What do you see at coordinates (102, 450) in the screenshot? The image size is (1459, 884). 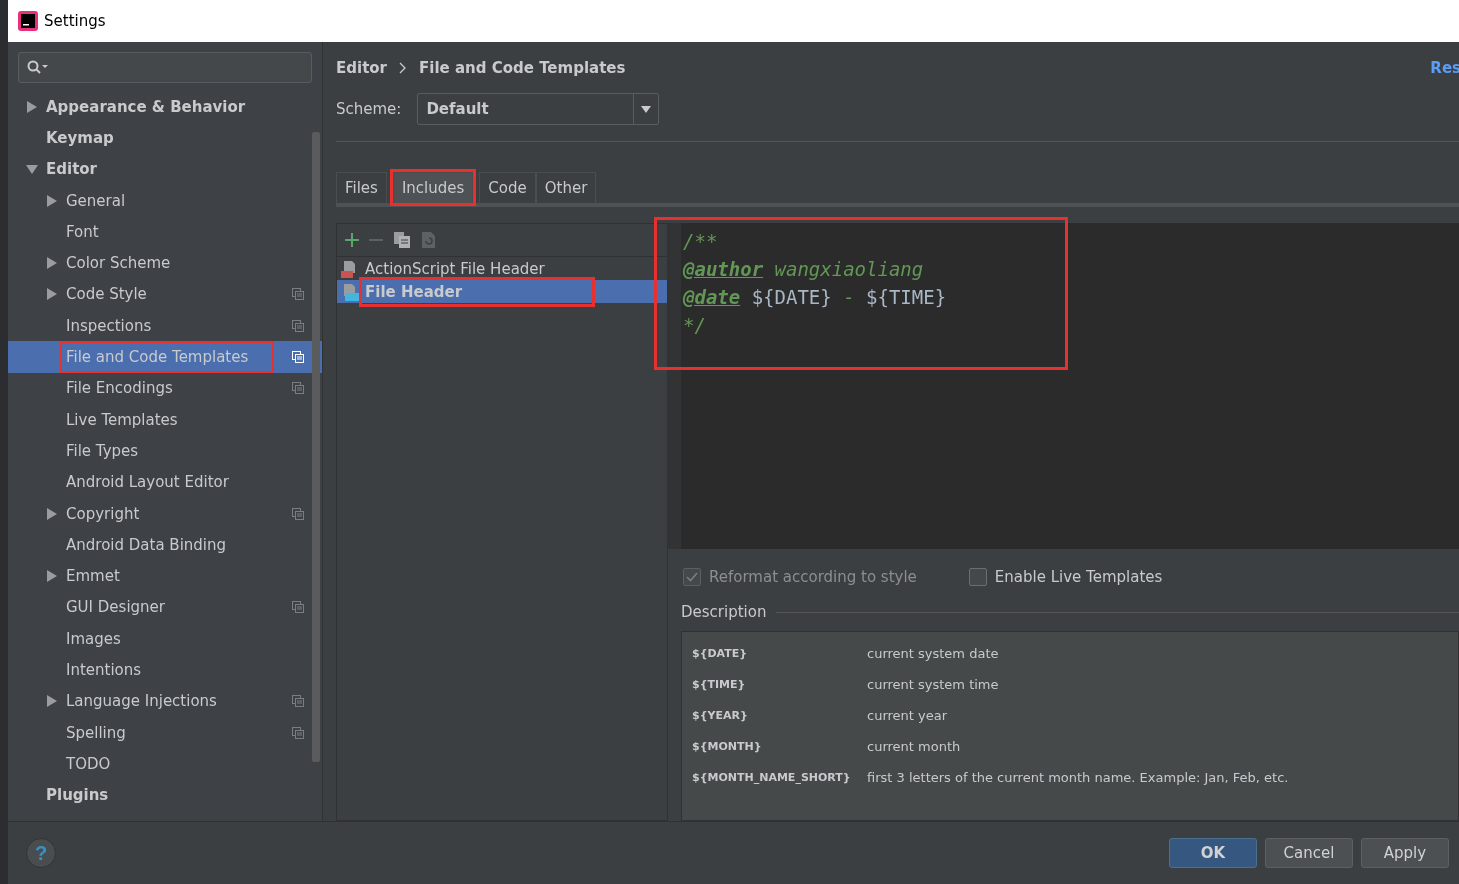 I see `tree-item-label: File Types` at bounding box center [102, 450].